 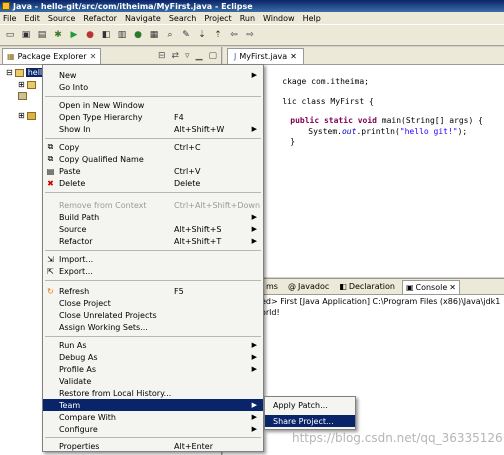 What do you see at coordinates (202, 35) in the screenshot?
I see `next-annotation-icon: ⇣` at bounding box center [202, 35].